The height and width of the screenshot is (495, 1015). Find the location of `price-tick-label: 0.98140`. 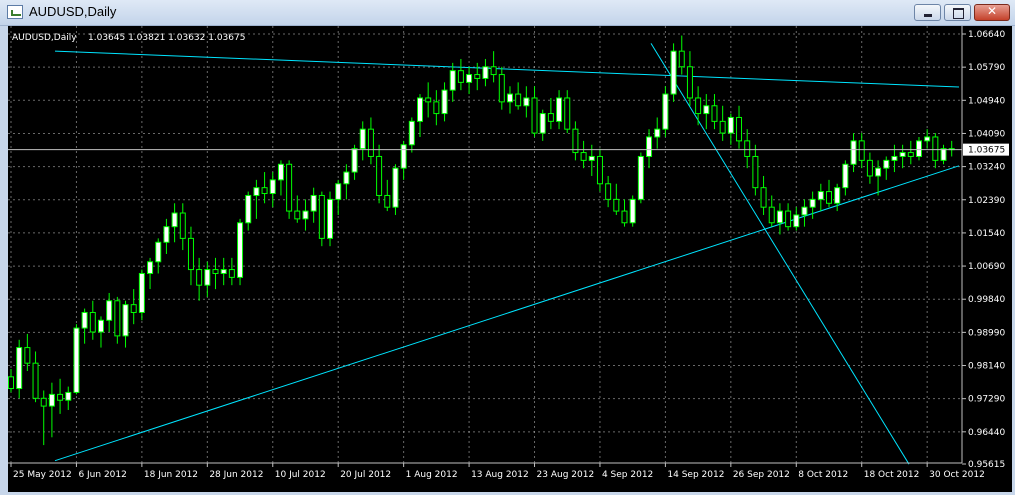

price-tick-label: 0.98140 is located at coordinates (986, 367).